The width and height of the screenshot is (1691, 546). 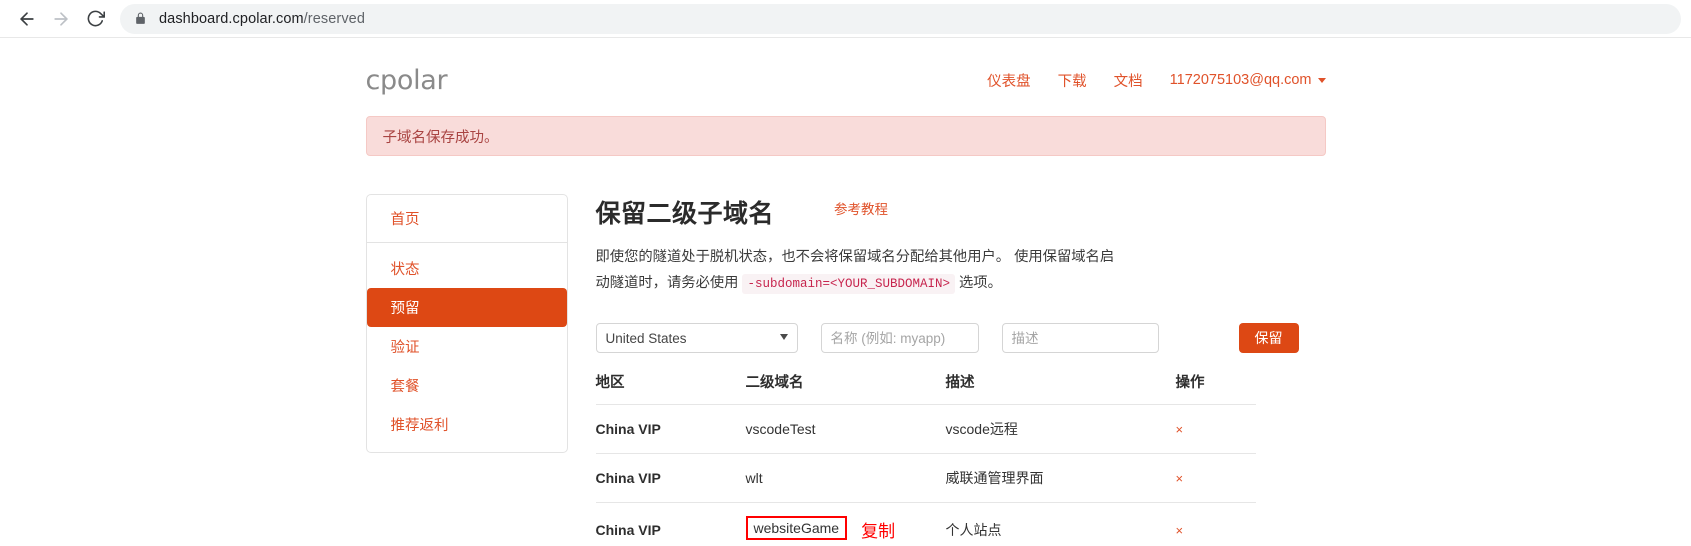 What do you see at coordinates (334, 18) in the screenshot?
I see `url-path: /reserved` at bounding box center [334, 18].